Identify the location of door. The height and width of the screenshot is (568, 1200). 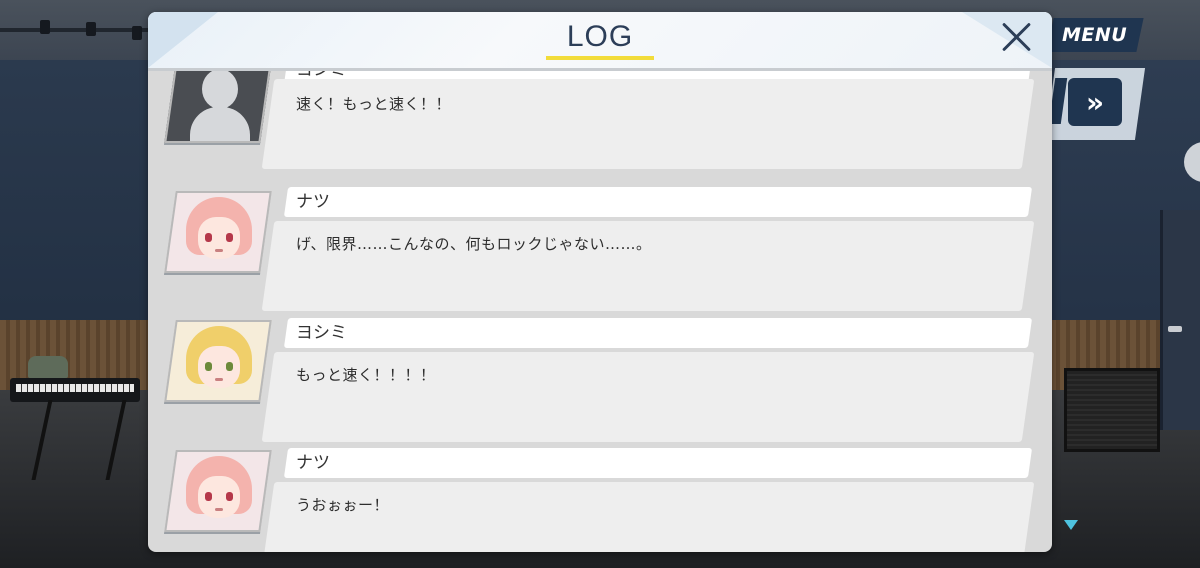
(1180, 320).